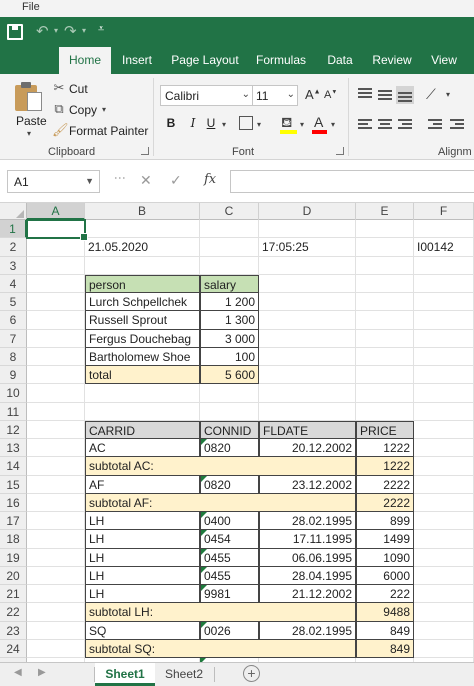 The image size is (474, 686). Describe the element at coordinates (142, 375) in the screenshot. I see `salary-total-label: total` at that location.